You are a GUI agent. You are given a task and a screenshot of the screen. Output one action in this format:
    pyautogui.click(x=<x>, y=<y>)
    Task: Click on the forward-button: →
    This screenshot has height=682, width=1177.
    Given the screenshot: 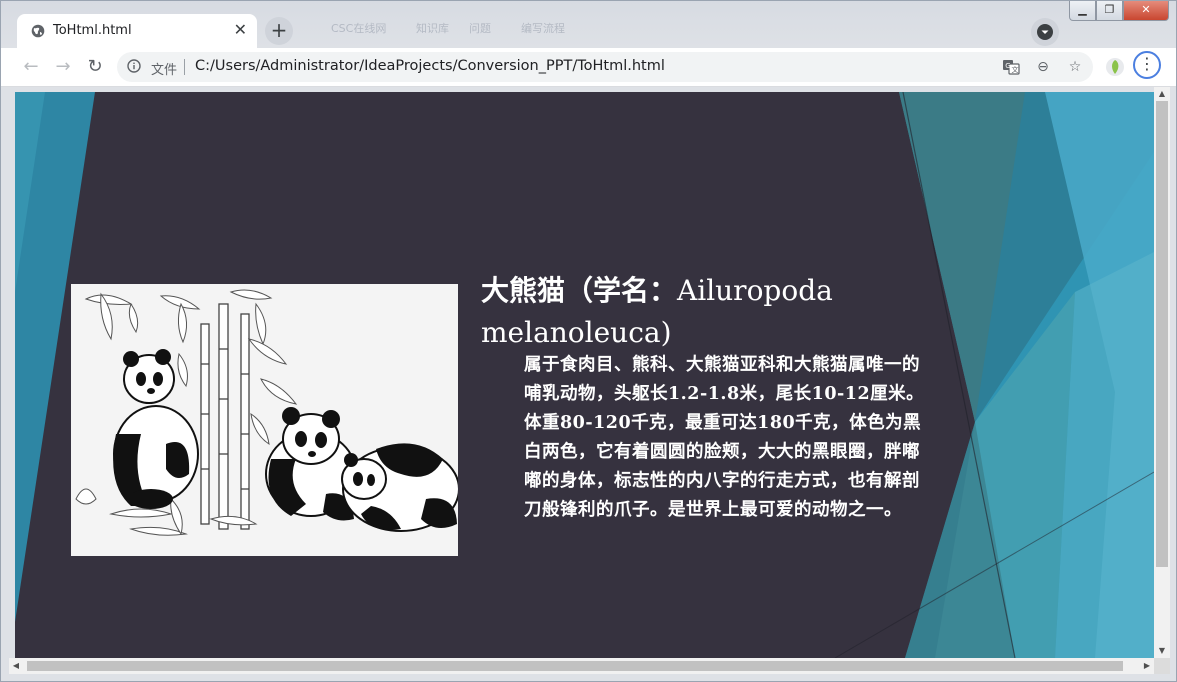 What is the action you would take?
    pyautogui.click(x=63, y=67)
    